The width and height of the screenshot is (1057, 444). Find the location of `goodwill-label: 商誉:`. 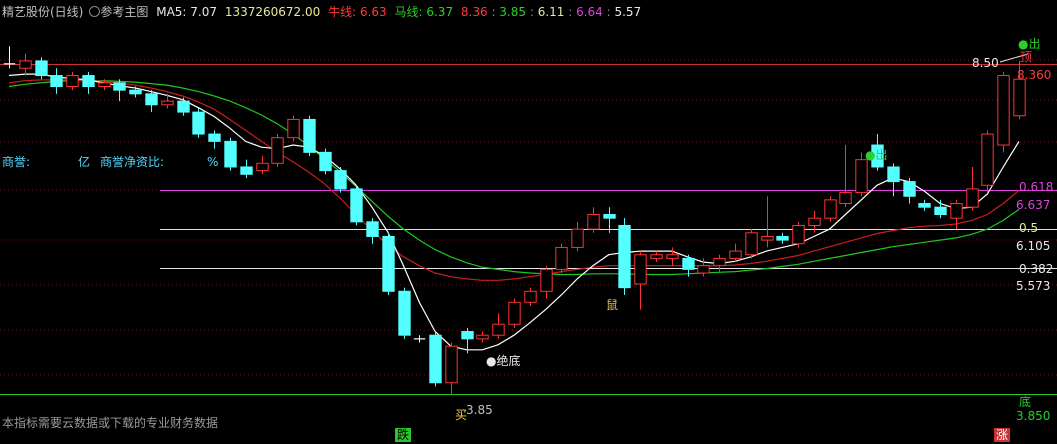

goodwill-label: 商誉: is located at coordinates (16, 162).